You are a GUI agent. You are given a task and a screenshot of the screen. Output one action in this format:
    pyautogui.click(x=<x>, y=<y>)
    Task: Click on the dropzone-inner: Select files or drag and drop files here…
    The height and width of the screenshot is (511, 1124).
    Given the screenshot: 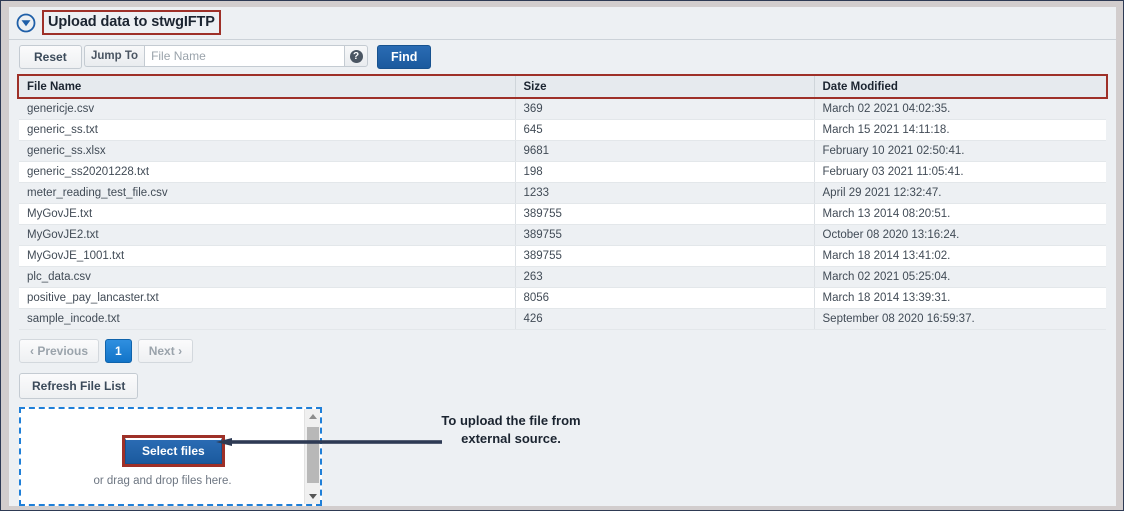 What is the action you would take?
    pyautogui.click(x=170, y=456)
    